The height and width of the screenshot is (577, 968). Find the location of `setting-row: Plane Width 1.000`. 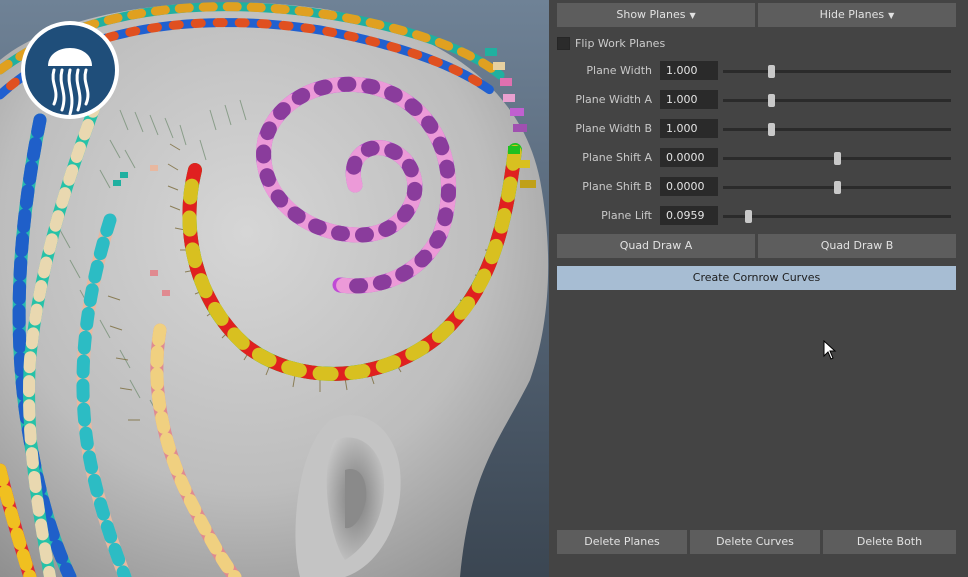

setting-row: Plane Width 1.000 is located at coordinates (758, 71).